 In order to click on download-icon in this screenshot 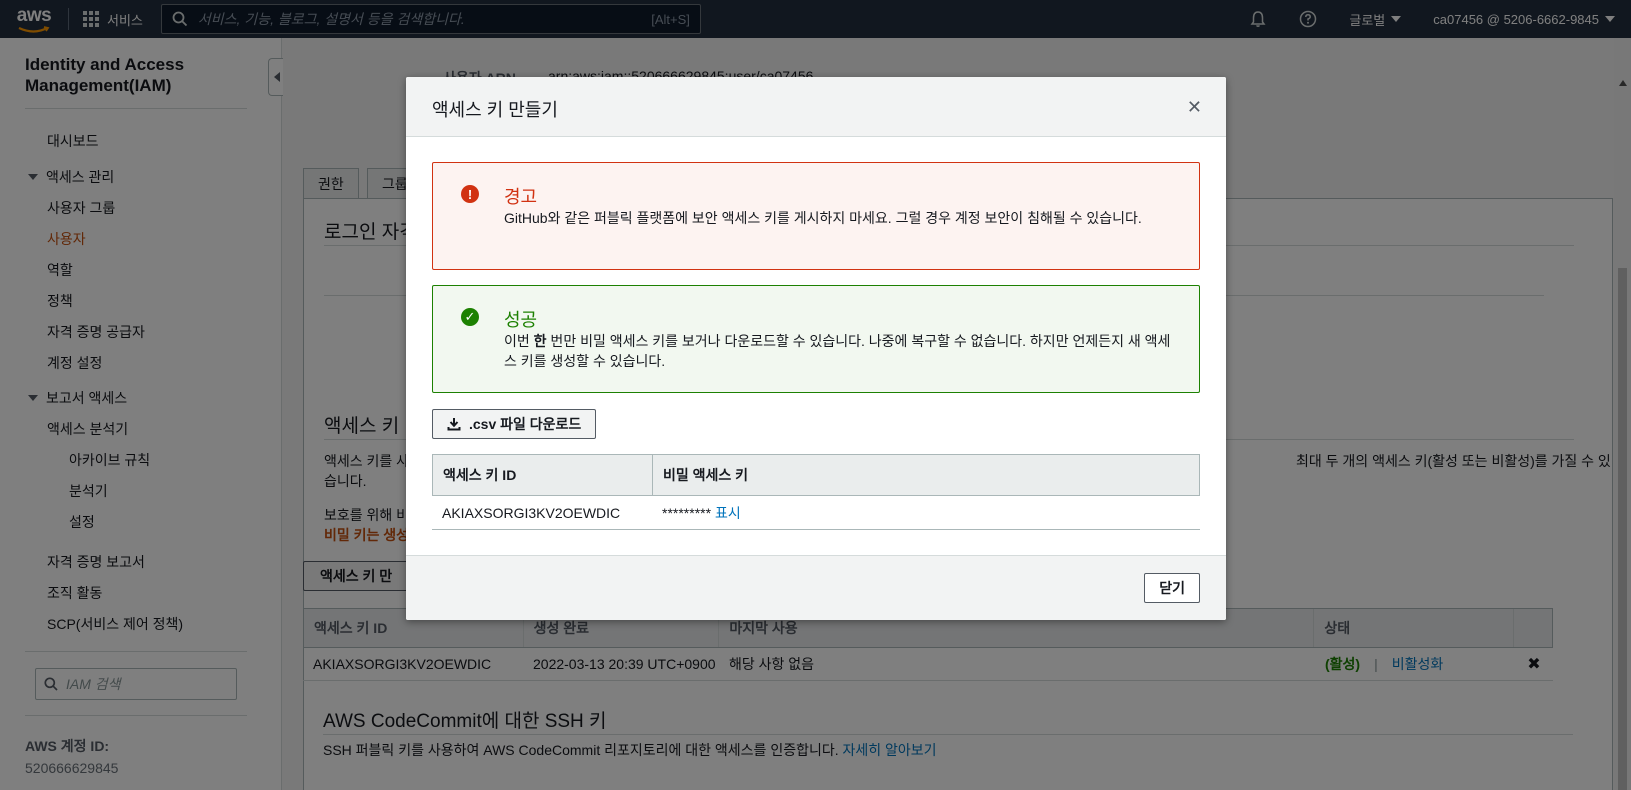, I will do `click(454, 424)`.